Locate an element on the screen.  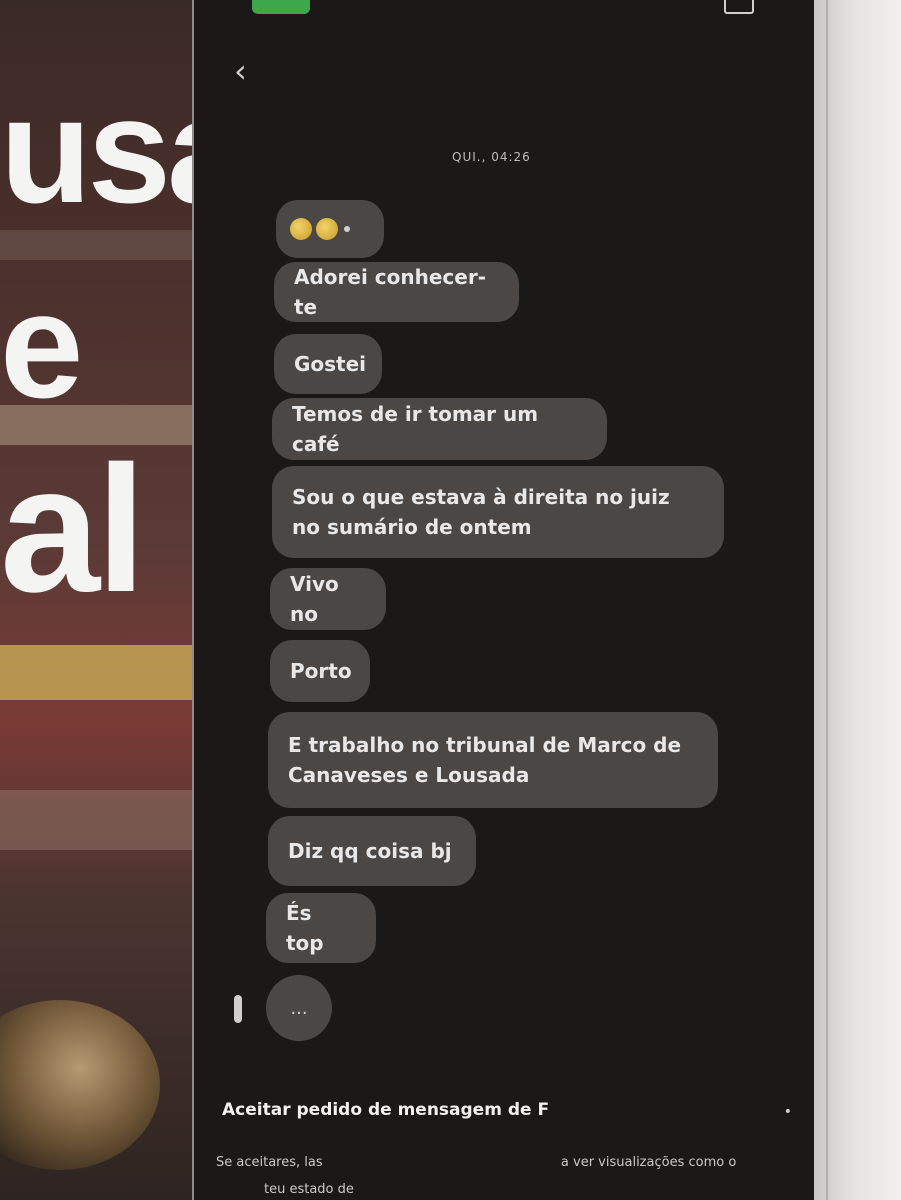
chat-message: Vivo no is located at coordinates (328, 599).